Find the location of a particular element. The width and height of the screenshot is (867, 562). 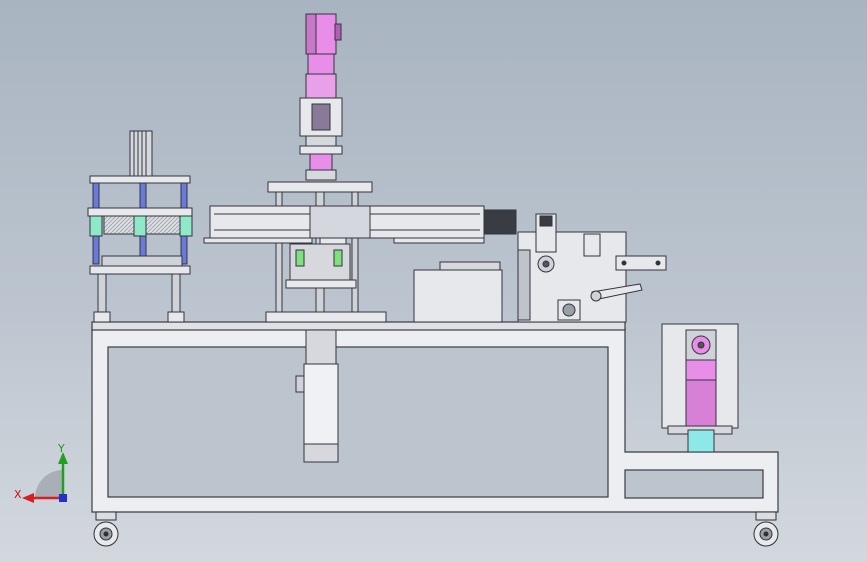

right-motor-unit is located at coordinates (700, 388).